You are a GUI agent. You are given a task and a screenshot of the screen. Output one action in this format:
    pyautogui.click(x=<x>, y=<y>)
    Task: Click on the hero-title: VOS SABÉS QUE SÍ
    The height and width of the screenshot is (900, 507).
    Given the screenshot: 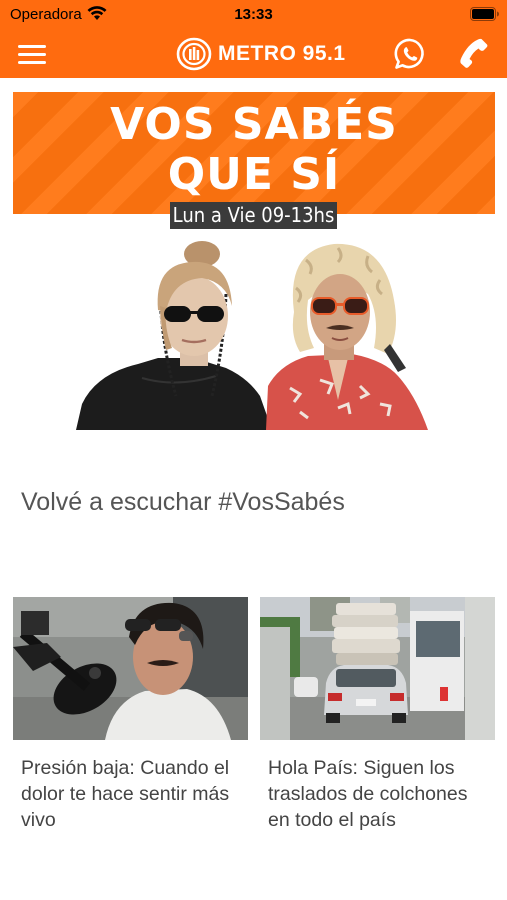 What is the action you would take?
    pyautogui.click(x=254, y=150)
    